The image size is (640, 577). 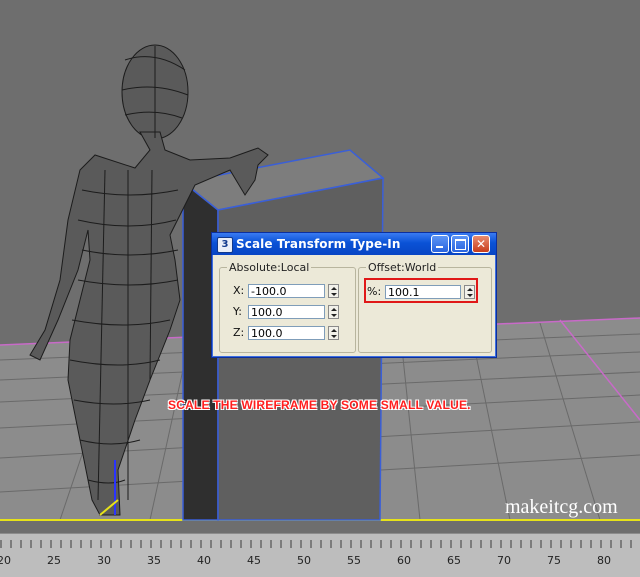 I want to click on ruler-label: 35, so click(x=154, y=560).